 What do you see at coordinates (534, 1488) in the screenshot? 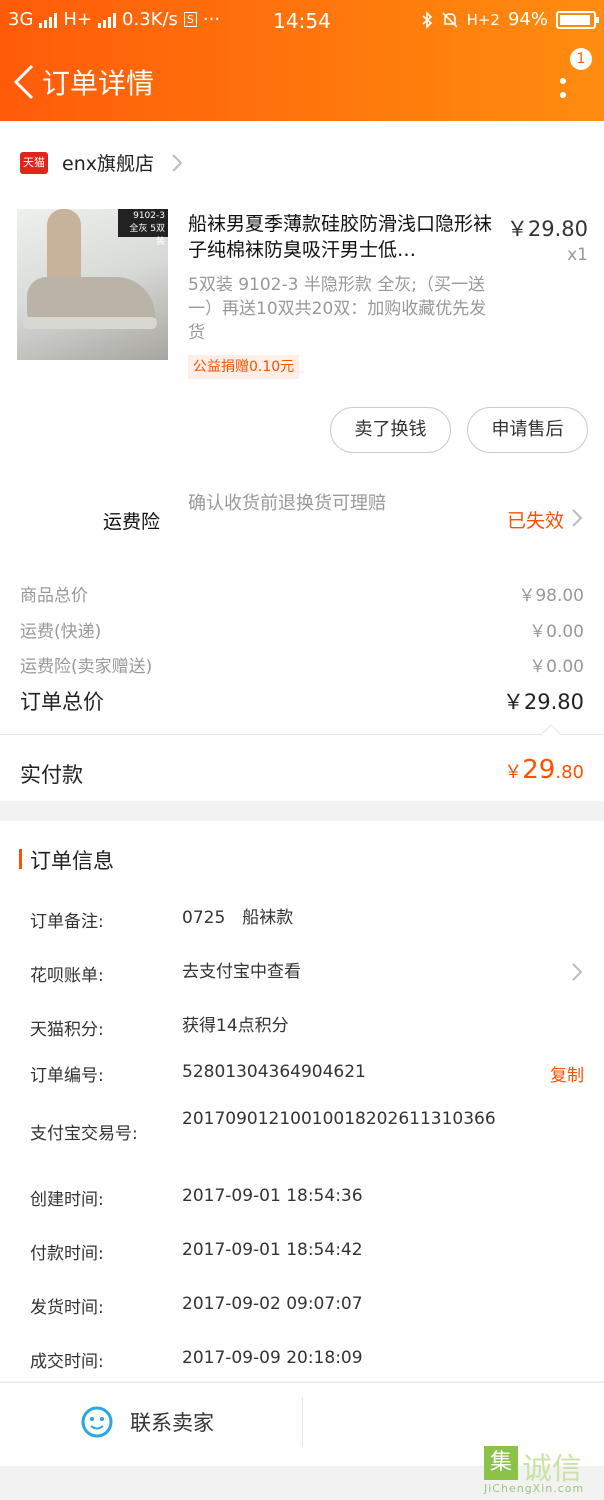
I see `watermark-url: JiChengXin.com` at bounding box center [534, 1488].